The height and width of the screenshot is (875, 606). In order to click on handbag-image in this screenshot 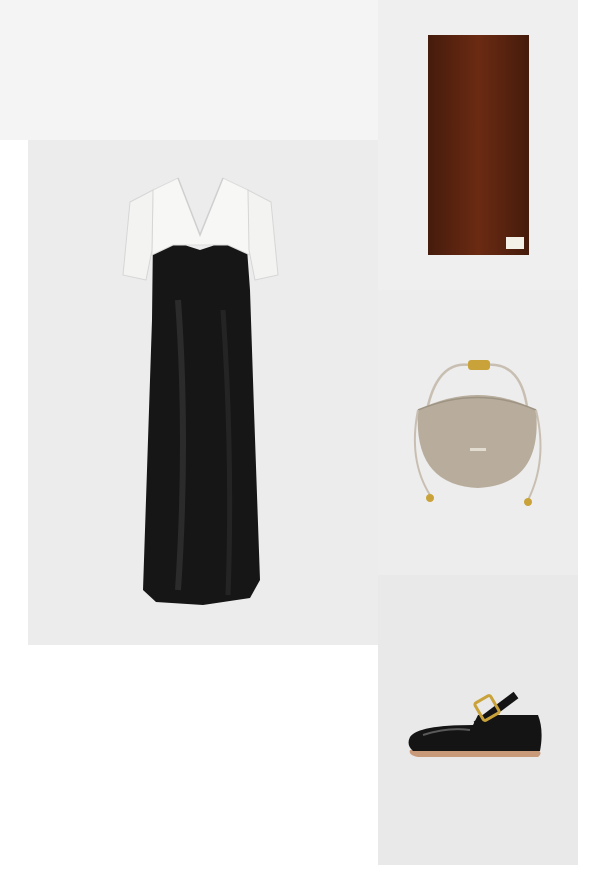, I will do `click(477, 433)`.